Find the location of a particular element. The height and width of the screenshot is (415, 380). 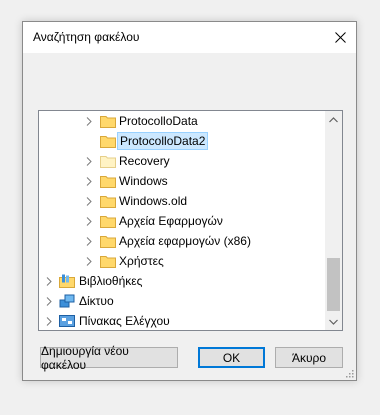

tree-item-label: Windows.old is located at coordinates (153, 201).